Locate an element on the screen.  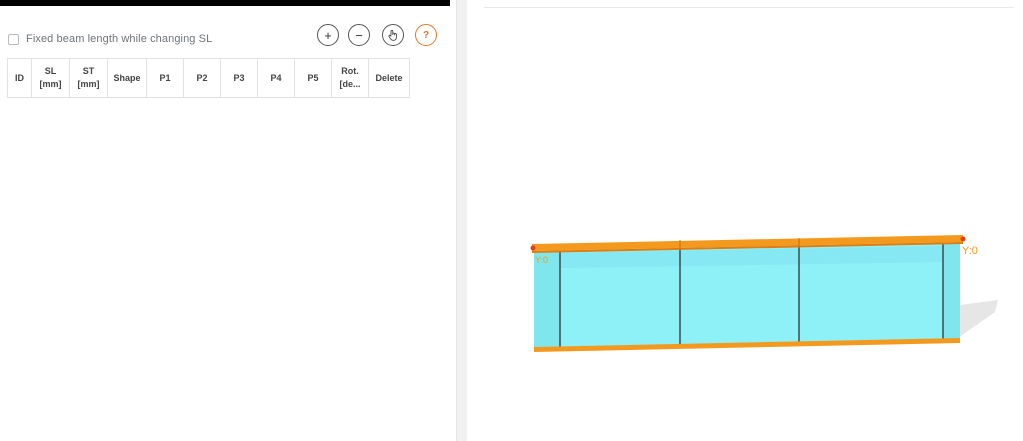
column-header-label: P3 is located at coordinates (239, 77).